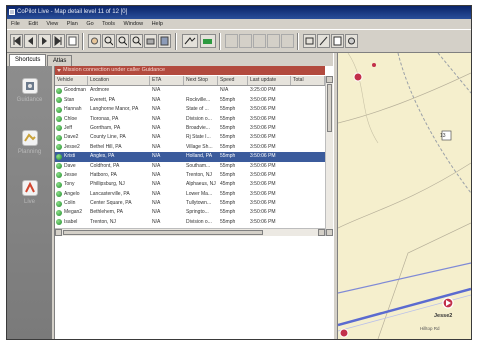 The height and width of the screenshot is (345, 478). I want to click on cell-next-stop: Trenton, NJ, so click(199, 174).